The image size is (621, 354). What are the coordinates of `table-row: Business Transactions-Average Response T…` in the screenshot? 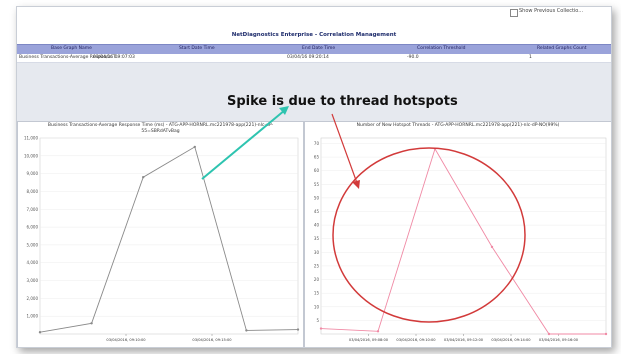 It's located at (314, 58).